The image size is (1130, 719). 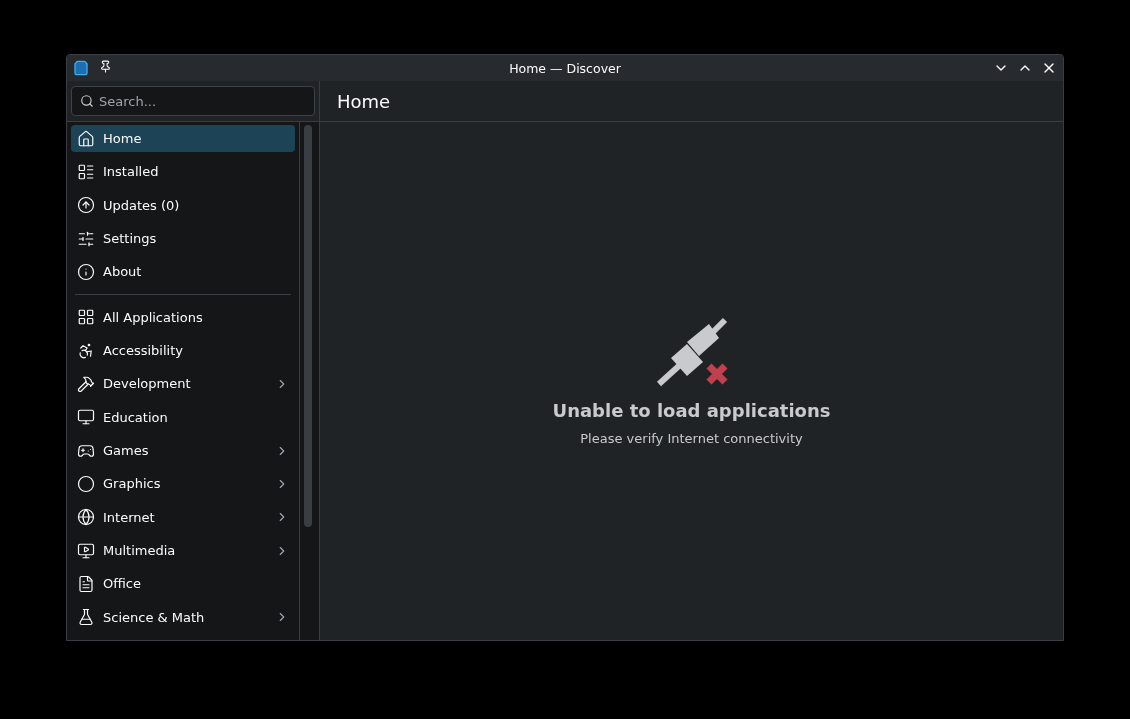 What do you see at coordinates (183, 139) in the screenshot?
I see `sidebar-item: Home` at bounding box center [183, 139].